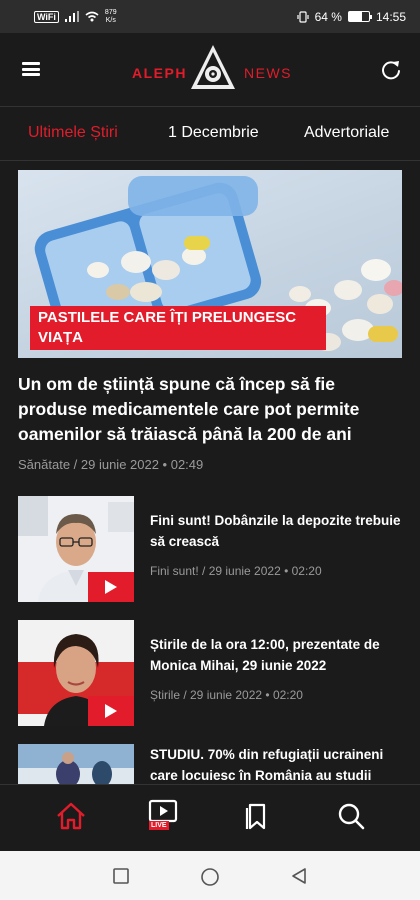 This screenshot has width=420, height=900. What do you see at coordinates (346, 133) in the screenshot?
I see `tab-advertoriale: Advertoriale` at bounding box center [346, 133].